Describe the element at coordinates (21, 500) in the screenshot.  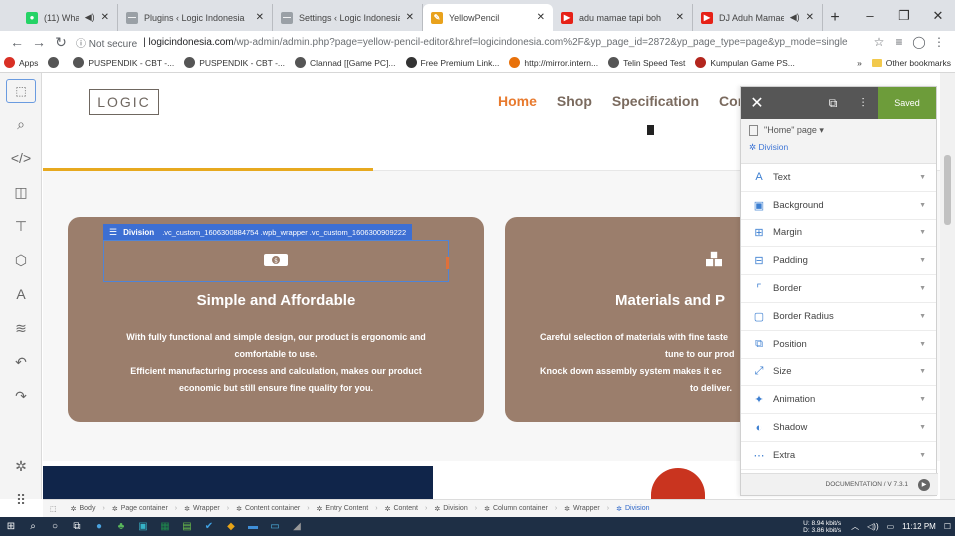
I see `more-icon: ⠿` at that location.